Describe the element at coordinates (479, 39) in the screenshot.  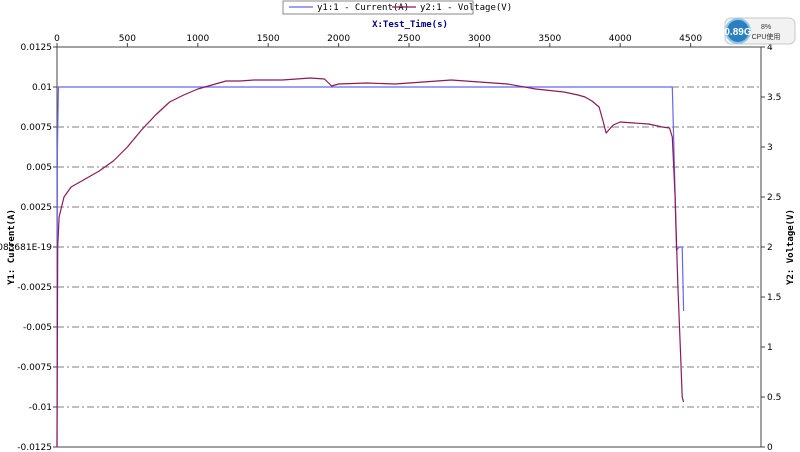
I see `x-tick-label: 3000` at that location.